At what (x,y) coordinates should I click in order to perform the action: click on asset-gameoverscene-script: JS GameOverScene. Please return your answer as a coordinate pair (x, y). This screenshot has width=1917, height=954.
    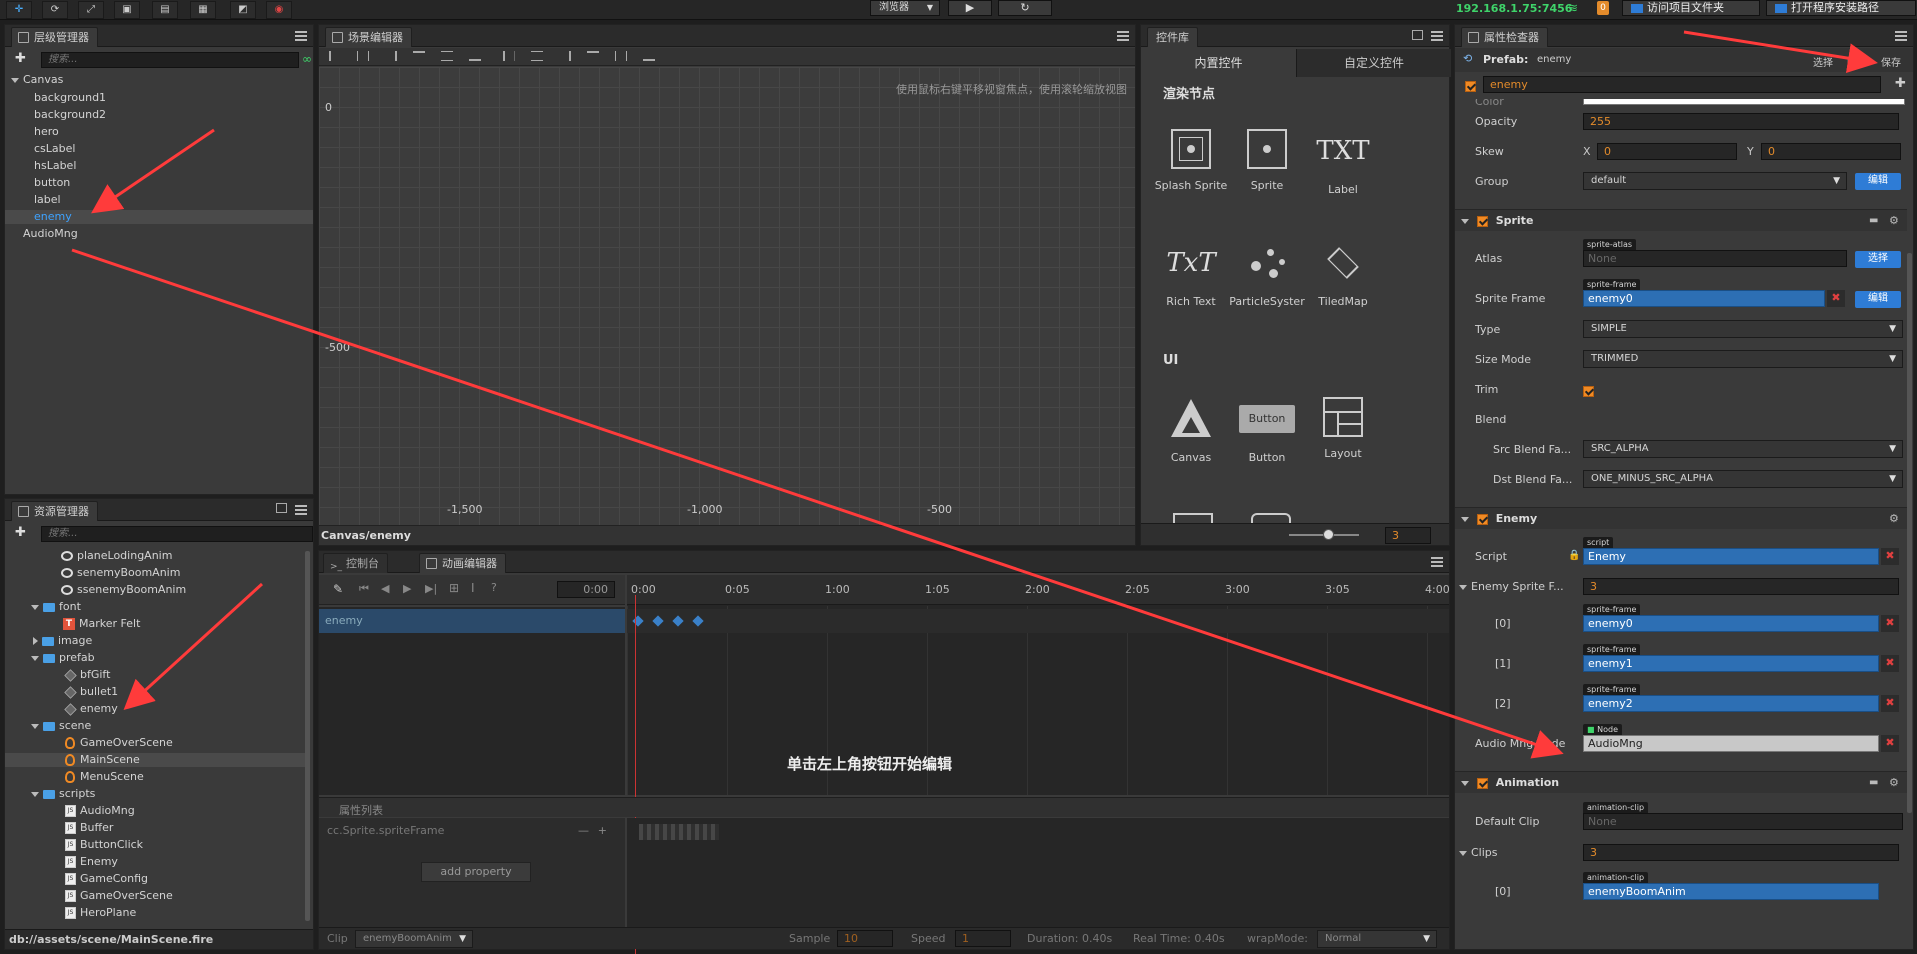
    Looking at the image, I should click on (155, 896).